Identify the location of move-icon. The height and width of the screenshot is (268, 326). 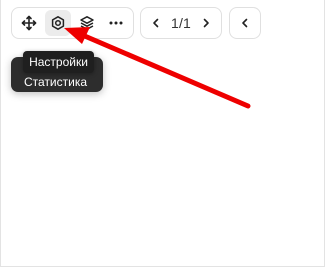
(29, 23).